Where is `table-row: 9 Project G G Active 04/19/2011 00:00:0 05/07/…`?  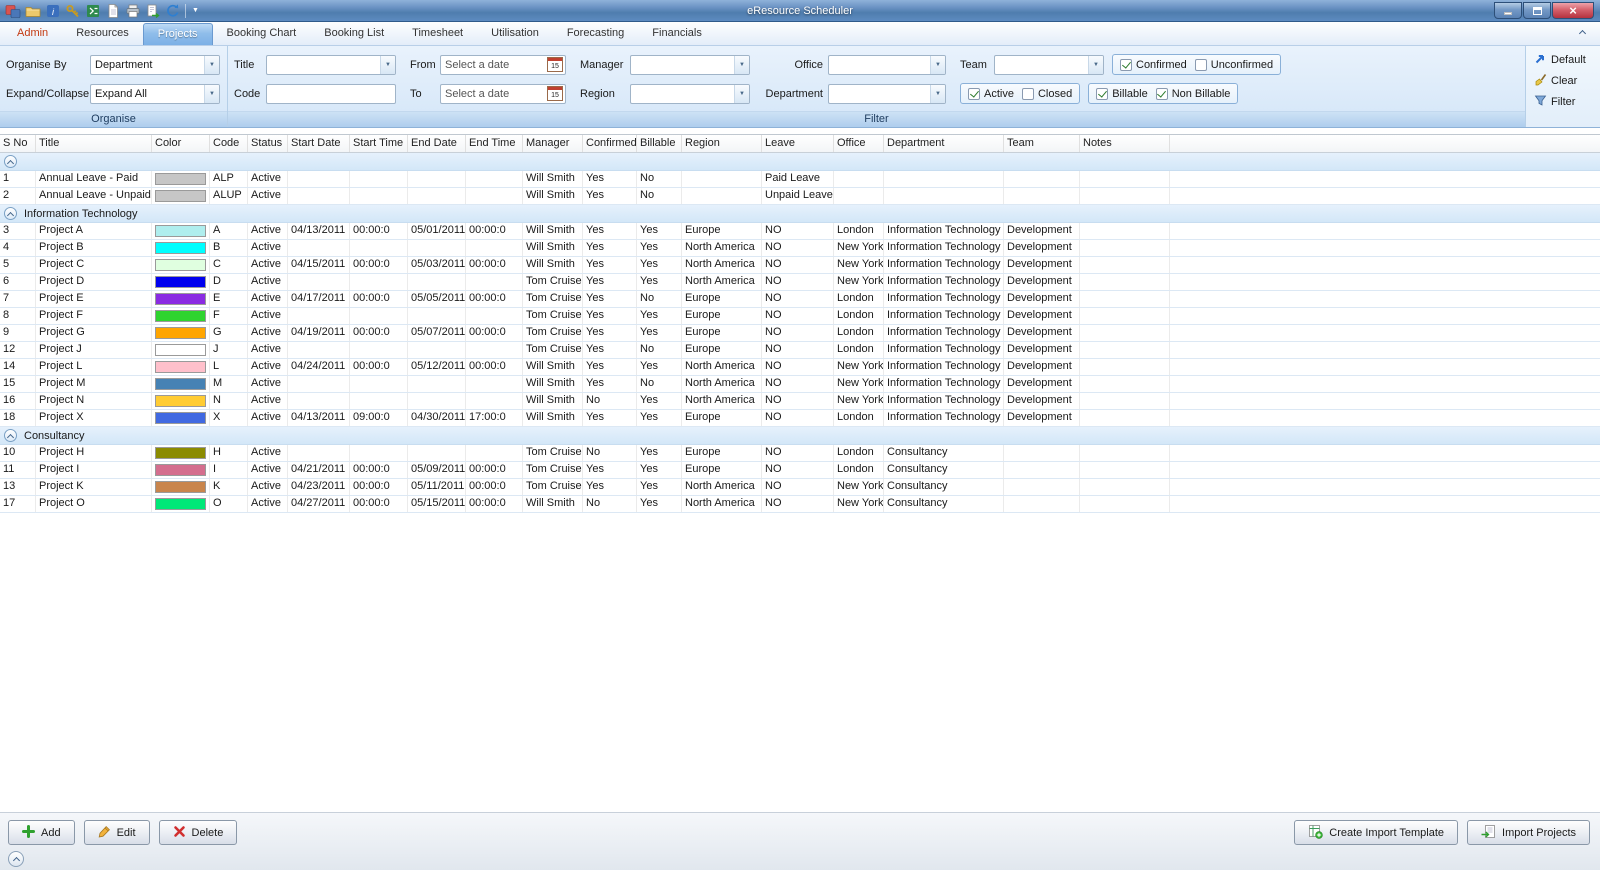
table-row: 9 Project G G Active 04/19/2011 00:00:0 05/07/… is located at coordinates (800, 333).